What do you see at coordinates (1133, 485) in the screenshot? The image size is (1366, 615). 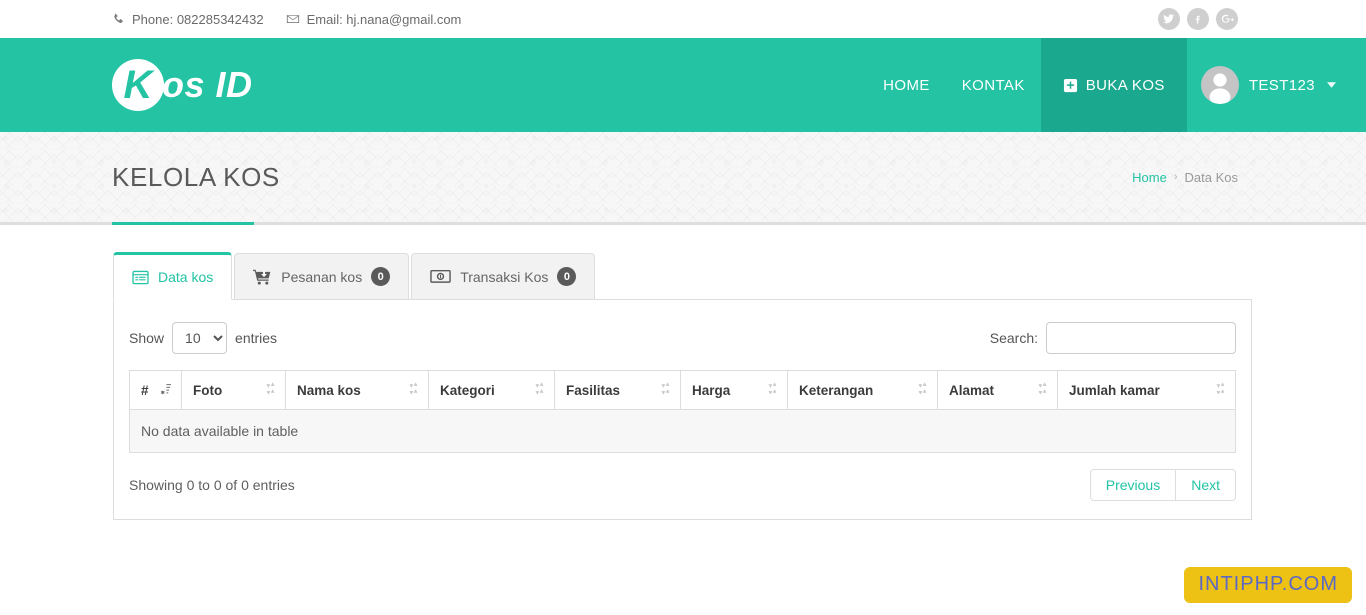 I see `pagination-previous: Previous` at bounding box center [1133, 485].